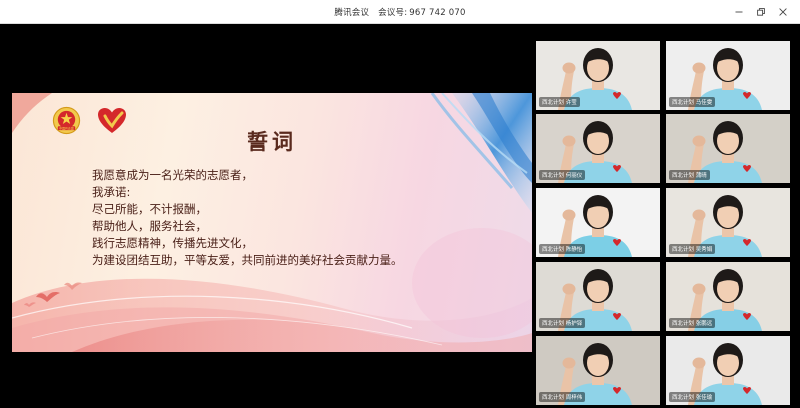 The width and height of the screenshot is (800, 408). Describe the element at coordinates (272, 141) in the screenshot. I see `slide-title: 誓词` at that location.